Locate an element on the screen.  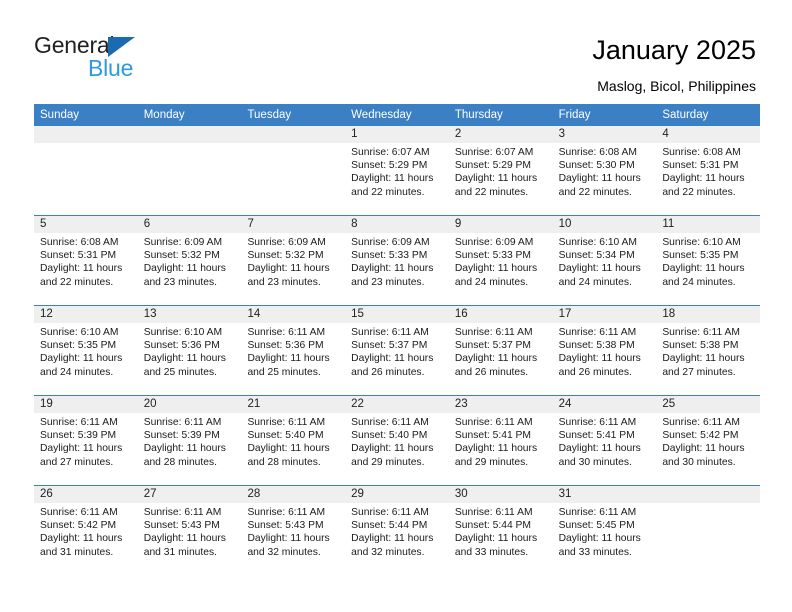
sunset-time: Sunset: 5:33 PM is located at coordinates (389, 256).